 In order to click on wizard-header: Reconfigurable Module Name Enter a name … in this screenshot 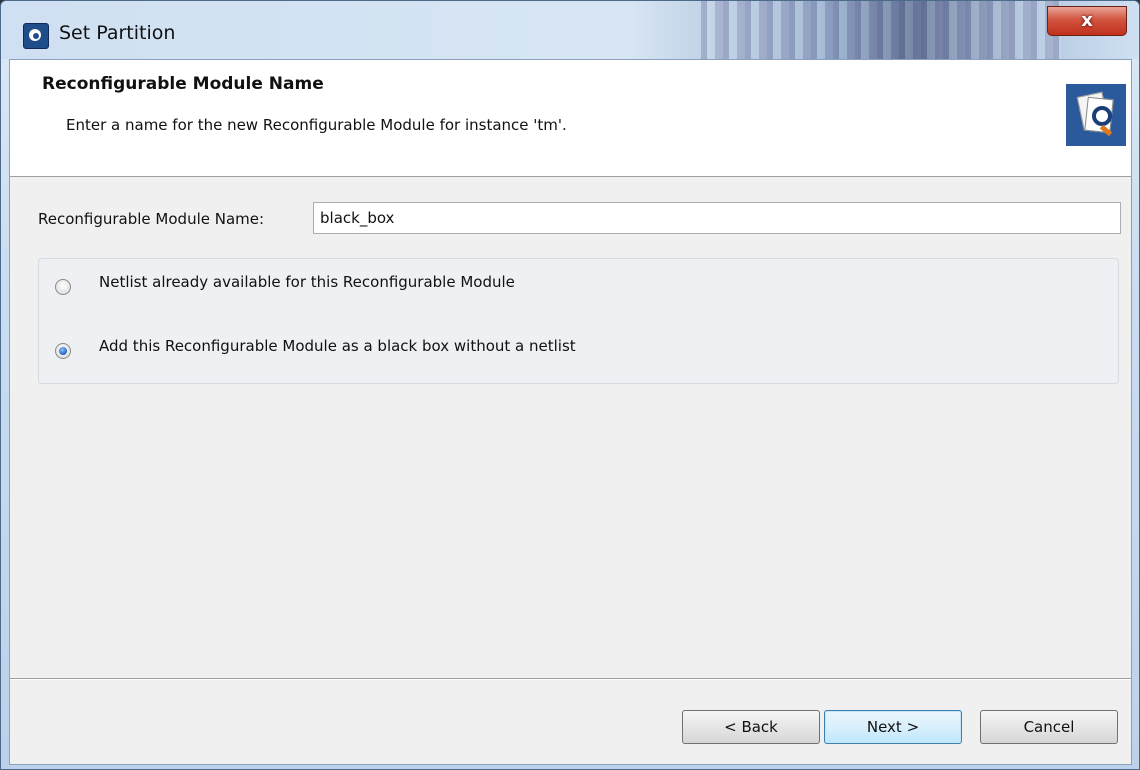, I will do `click(570, 118)`.